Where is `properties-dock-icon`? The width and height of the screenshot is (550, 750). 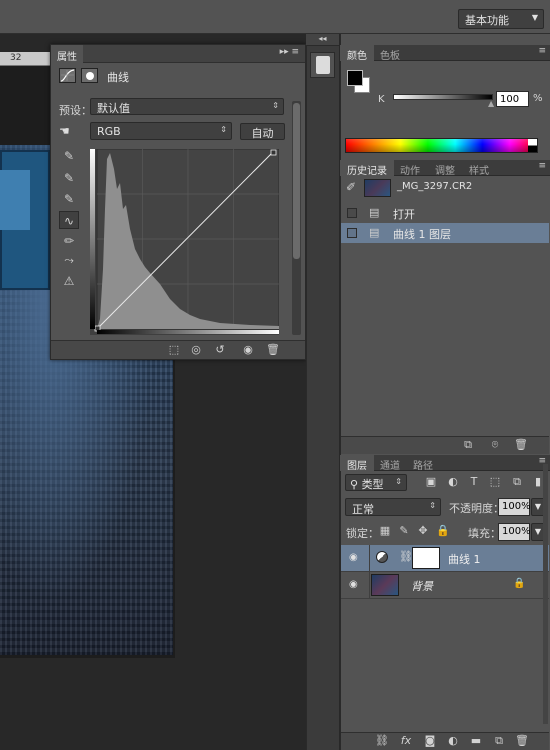 properties-dock-icon is located at coordinates (322, 65).